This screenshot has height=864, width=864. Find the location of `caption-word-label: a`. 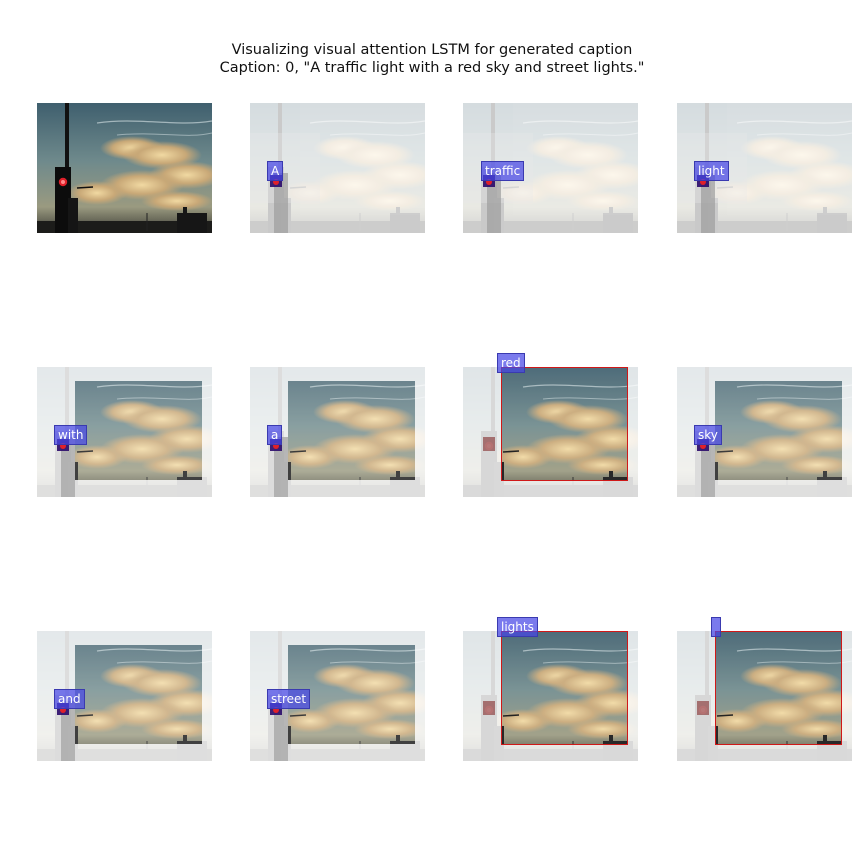

caption-word-label: a is located at coordinates (275, 435).